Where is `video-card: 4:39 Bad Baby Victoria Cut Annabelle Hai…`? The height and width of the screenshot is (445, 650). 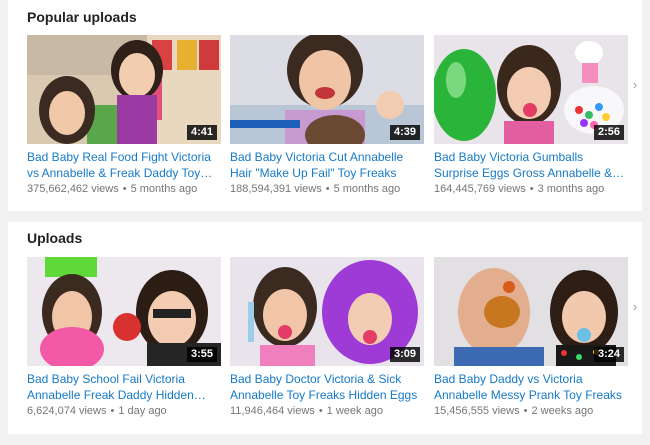
video-card: 4:39 Bad Baby Victoria Cut Annabelle Hai… is located at coordinates (327, 115).